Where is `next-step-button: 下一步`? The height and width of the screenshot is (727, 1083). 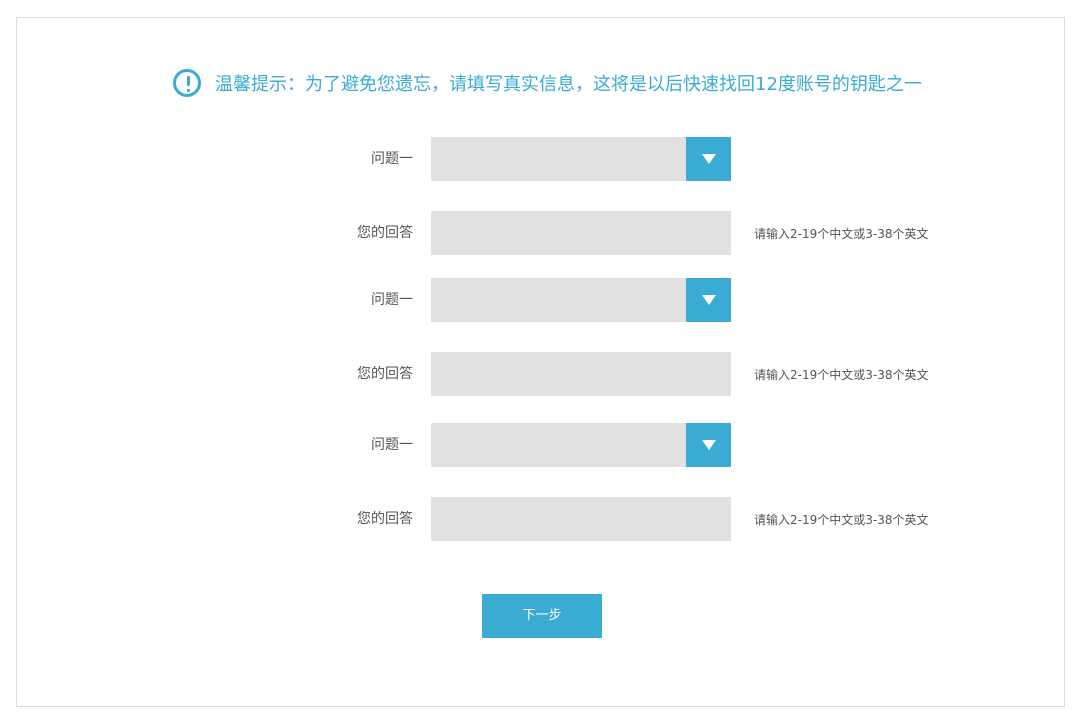 next-step-button: 下一步 is located at coordinates (542, 616).